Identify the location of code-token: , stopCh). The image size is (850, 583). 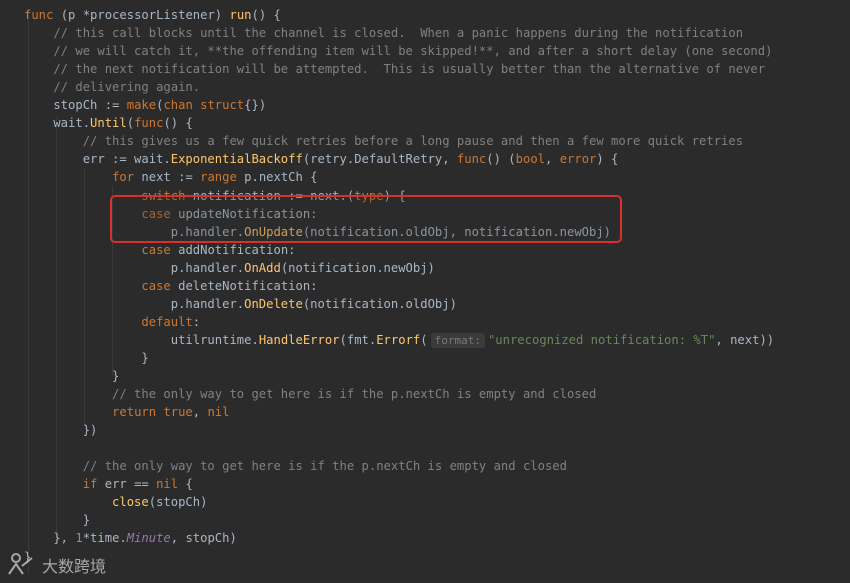
(203, 538).